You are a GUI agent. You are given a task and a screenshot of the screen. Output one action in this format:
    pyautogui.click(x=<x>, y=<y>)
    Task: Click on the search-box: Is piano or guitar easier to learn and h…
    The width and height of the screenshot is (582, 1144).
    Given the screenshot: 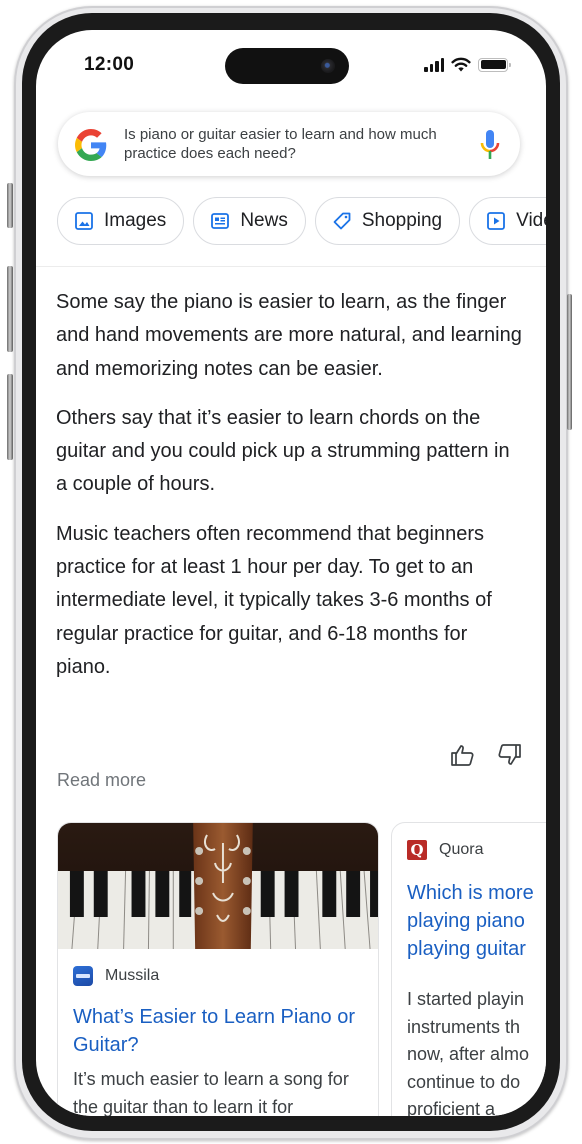 What is the action you would take?
    pyautogui.click(x=289, y=144)
    